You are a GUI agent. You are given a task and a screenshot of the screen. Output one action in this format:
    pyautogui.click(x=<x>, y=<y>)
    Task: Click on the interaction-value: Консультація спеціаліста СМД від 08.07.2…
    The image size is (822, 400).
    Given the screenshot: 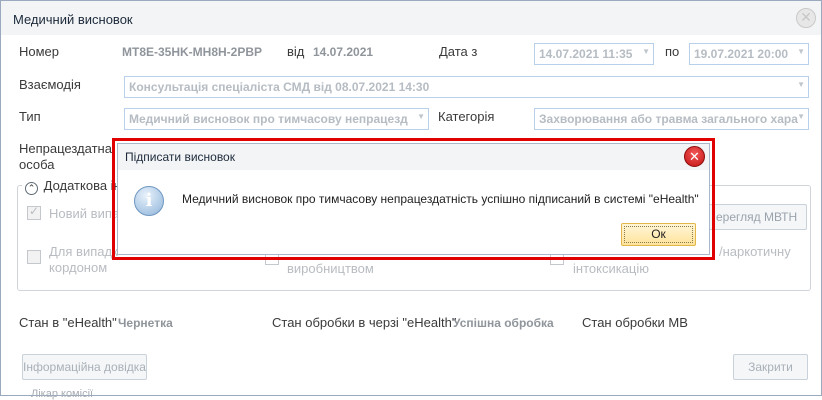 What is the action you would take?
    pyautogui.click(x=279, y=87)
    